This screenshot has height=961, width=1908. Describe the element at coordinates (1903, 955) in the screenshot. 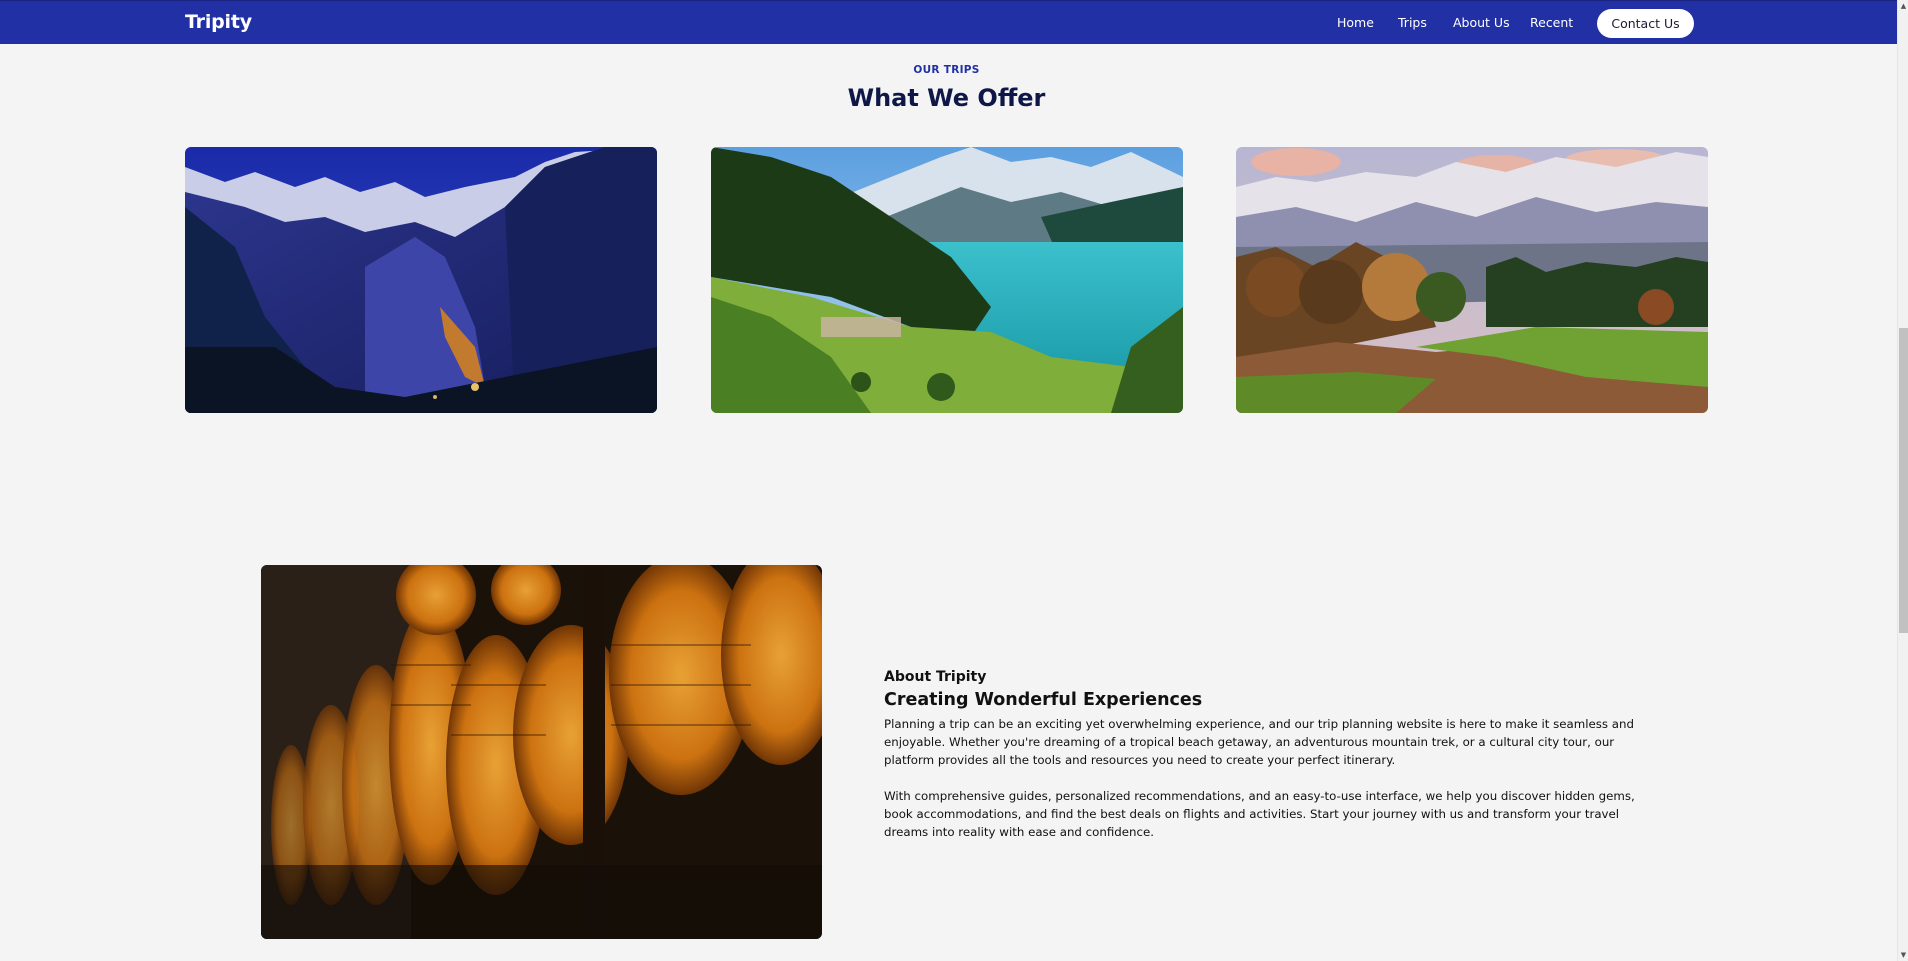

I see `scroll-down-icon: ▼` at that location.